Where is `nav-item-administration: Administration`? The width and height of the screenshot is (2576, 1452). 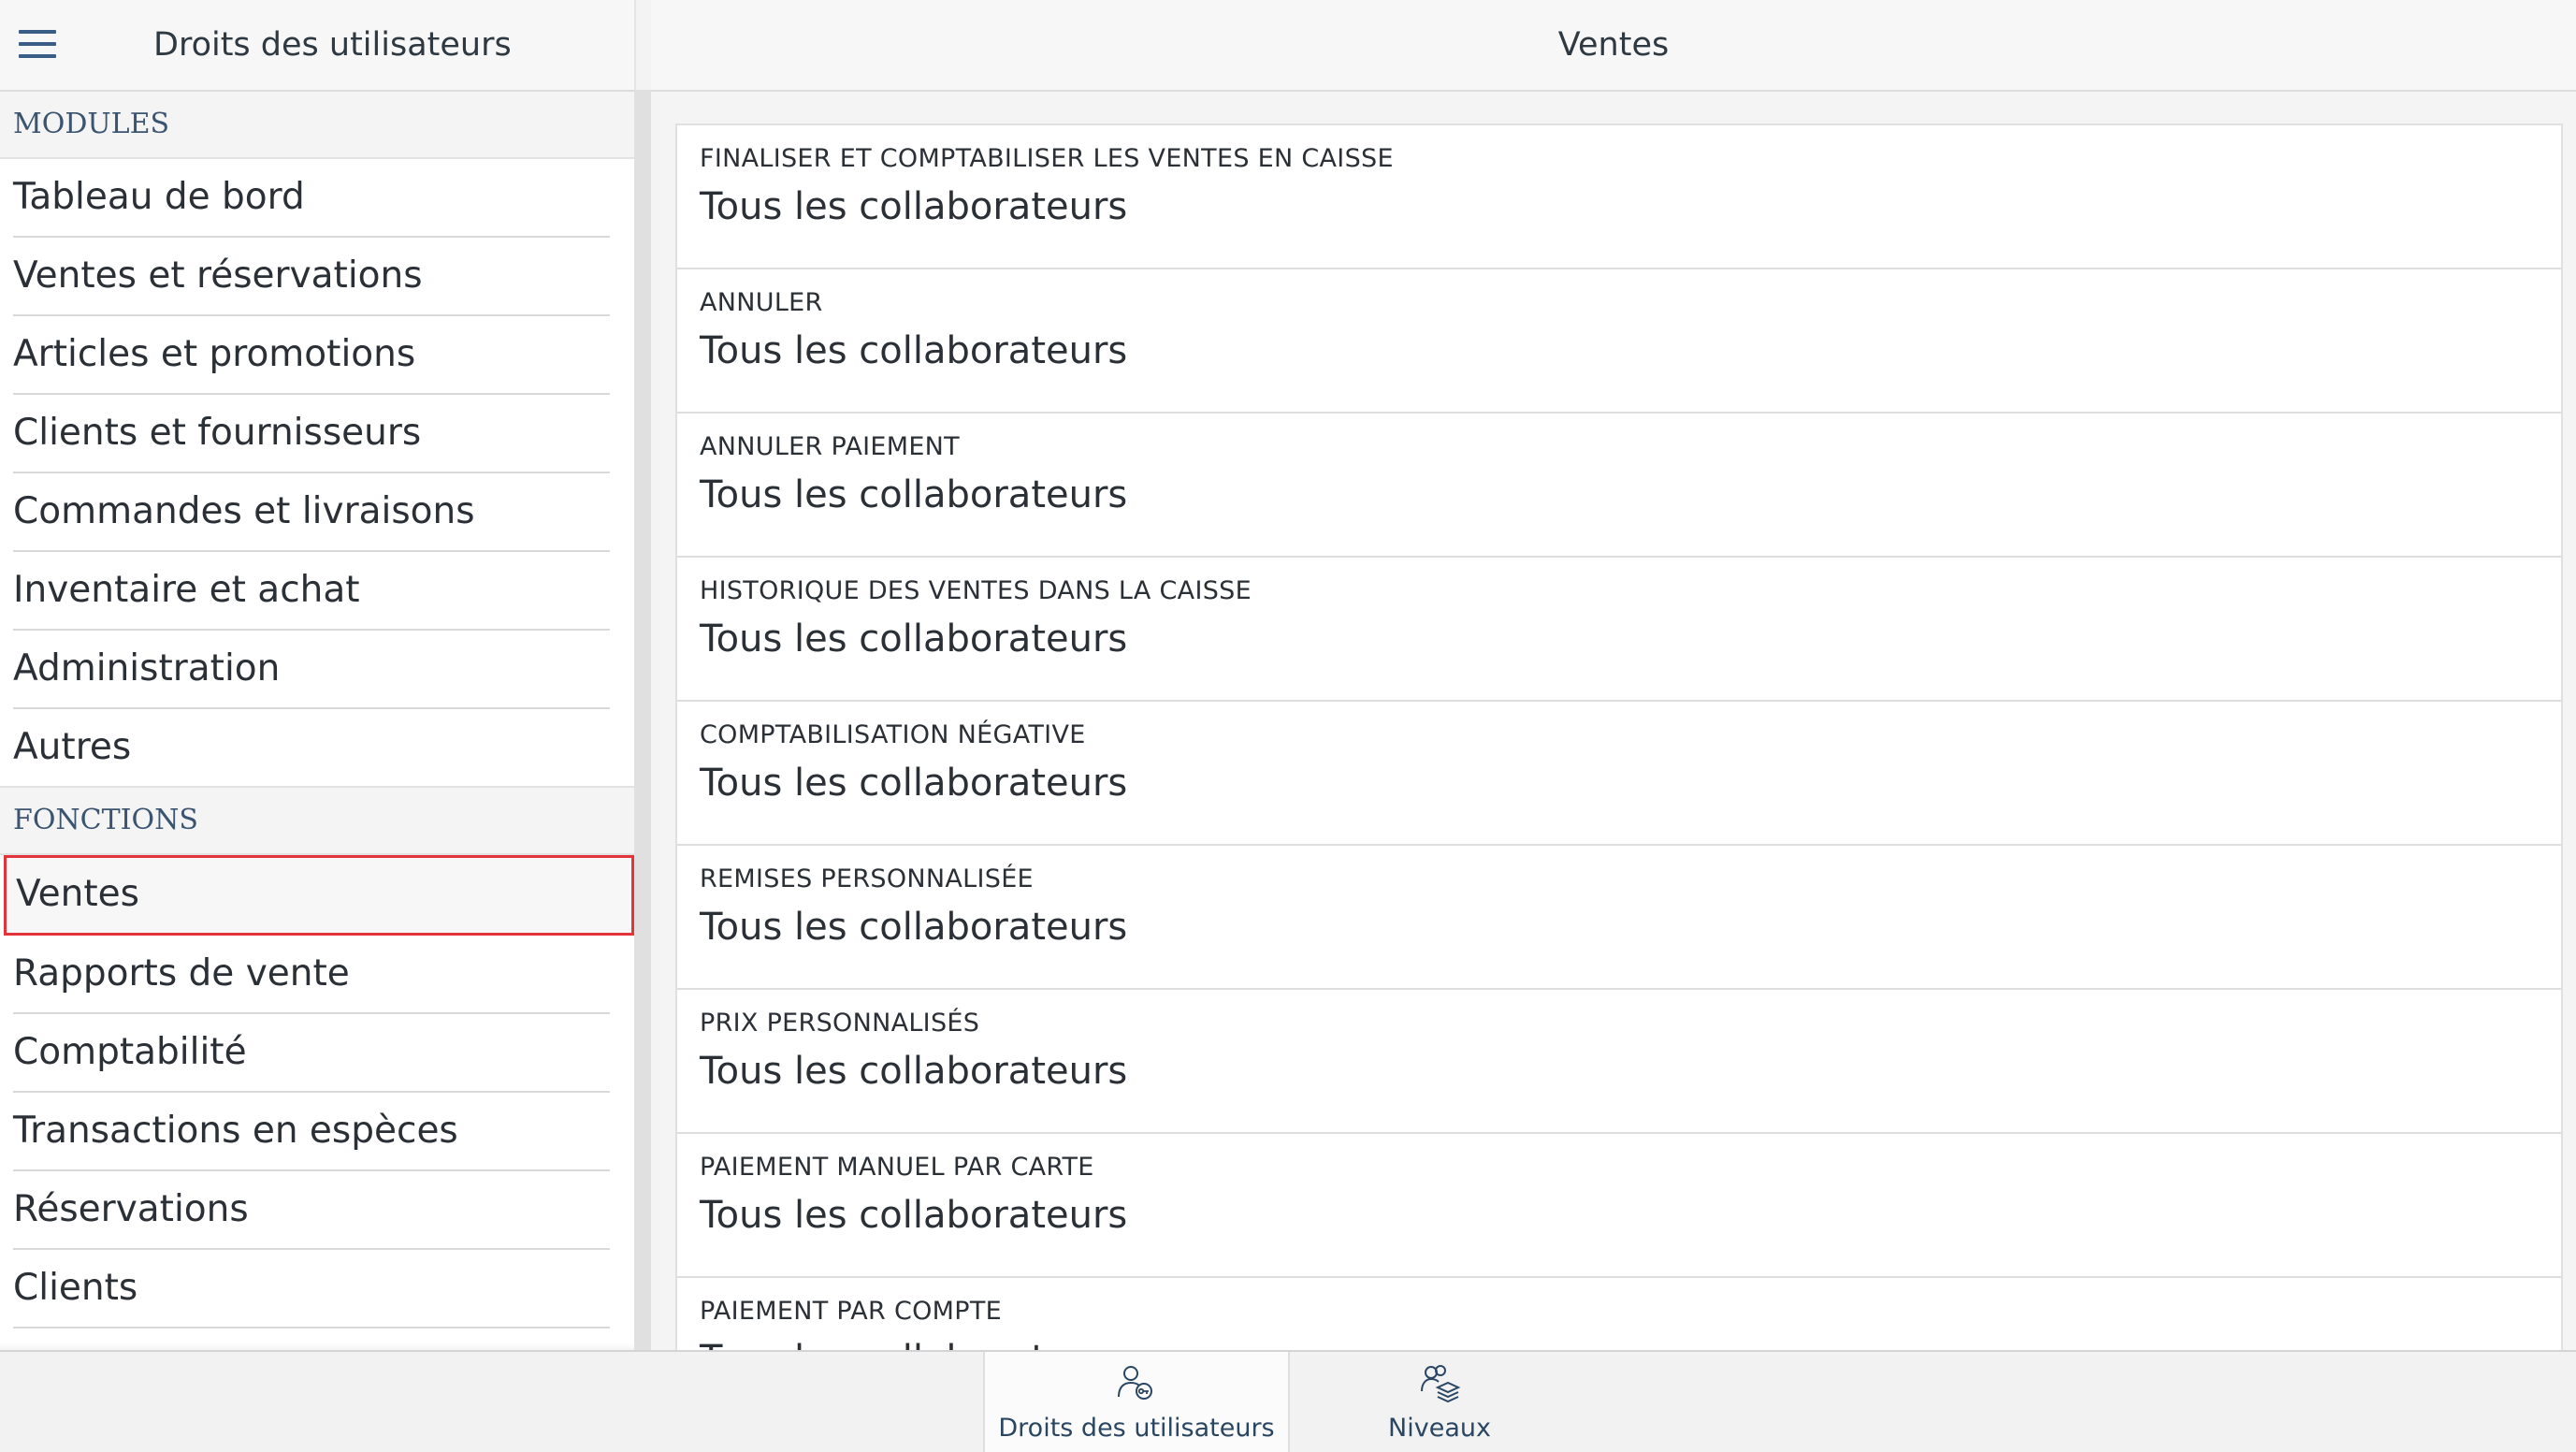 nav-item-administration: Administration is located at coordinates (311, 670).